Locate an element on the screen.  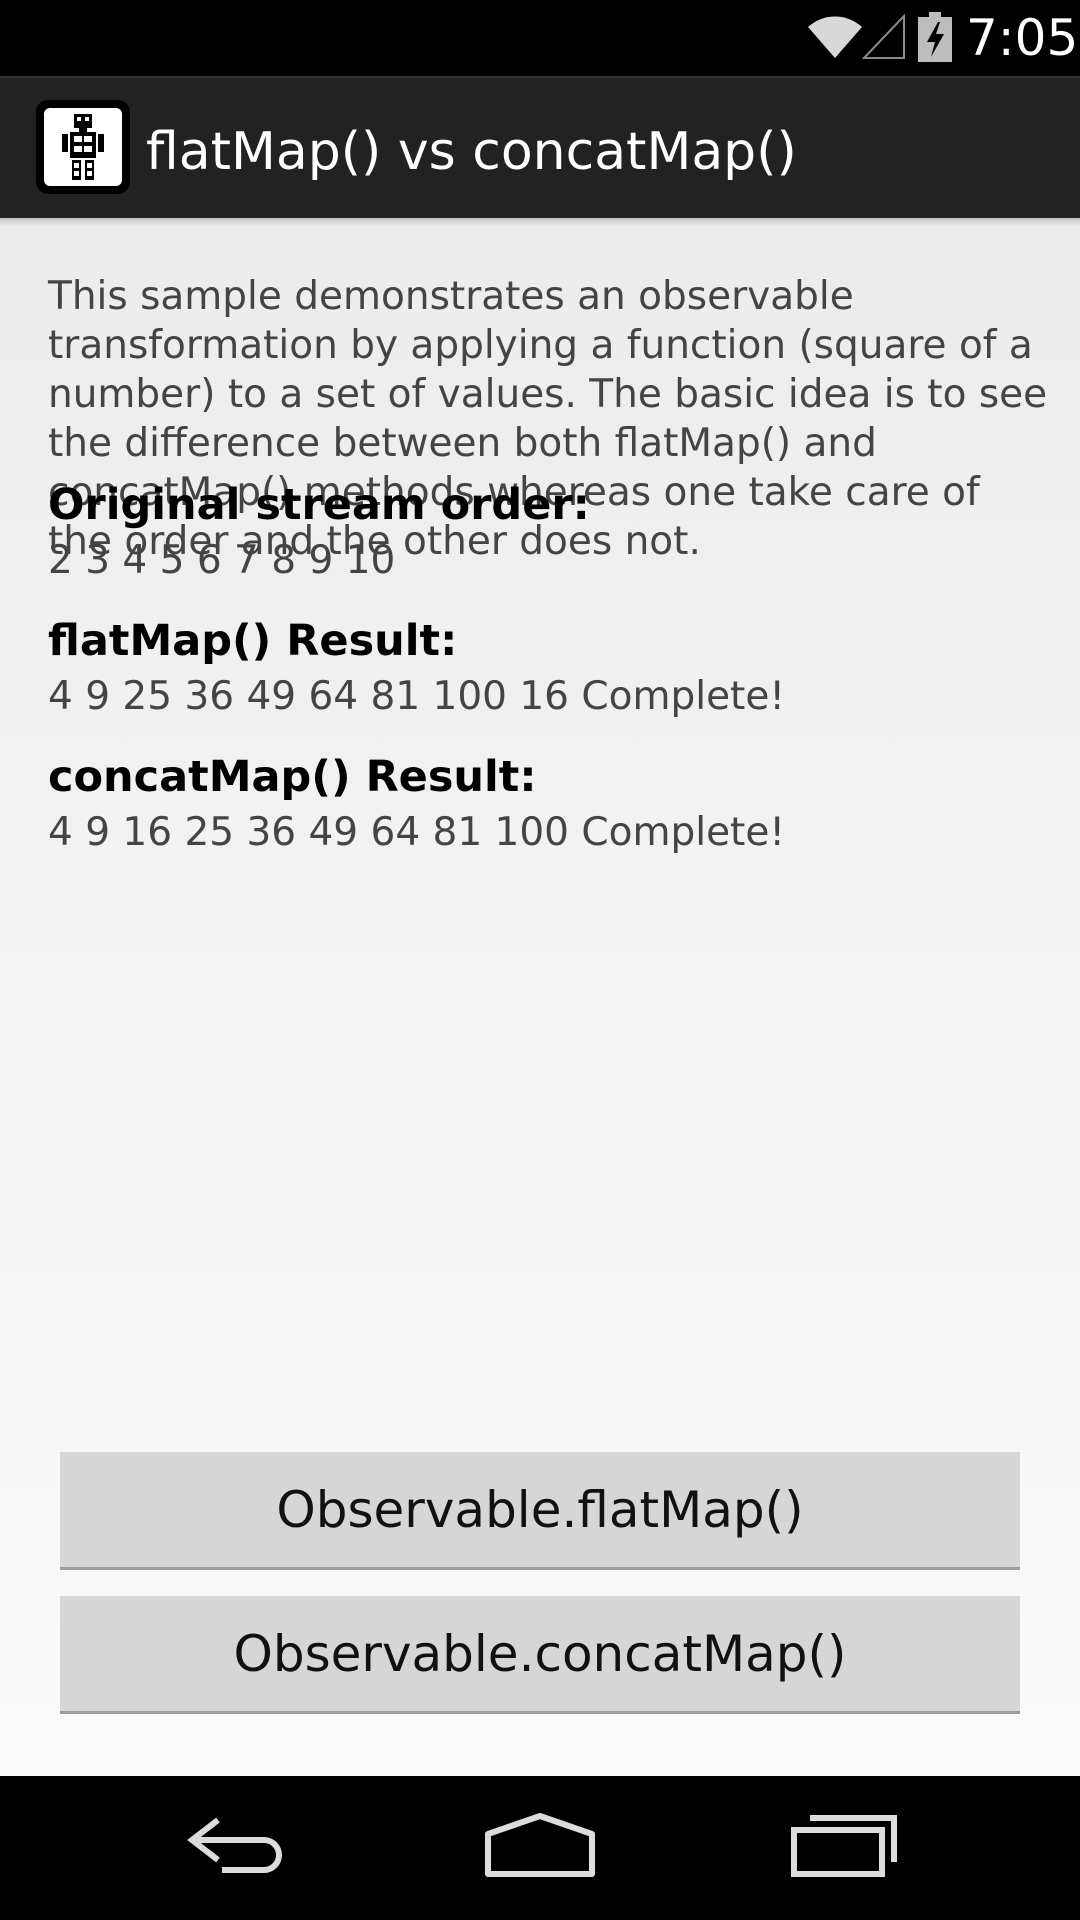
battery-charging-icon is located at coordinates (935, 37).